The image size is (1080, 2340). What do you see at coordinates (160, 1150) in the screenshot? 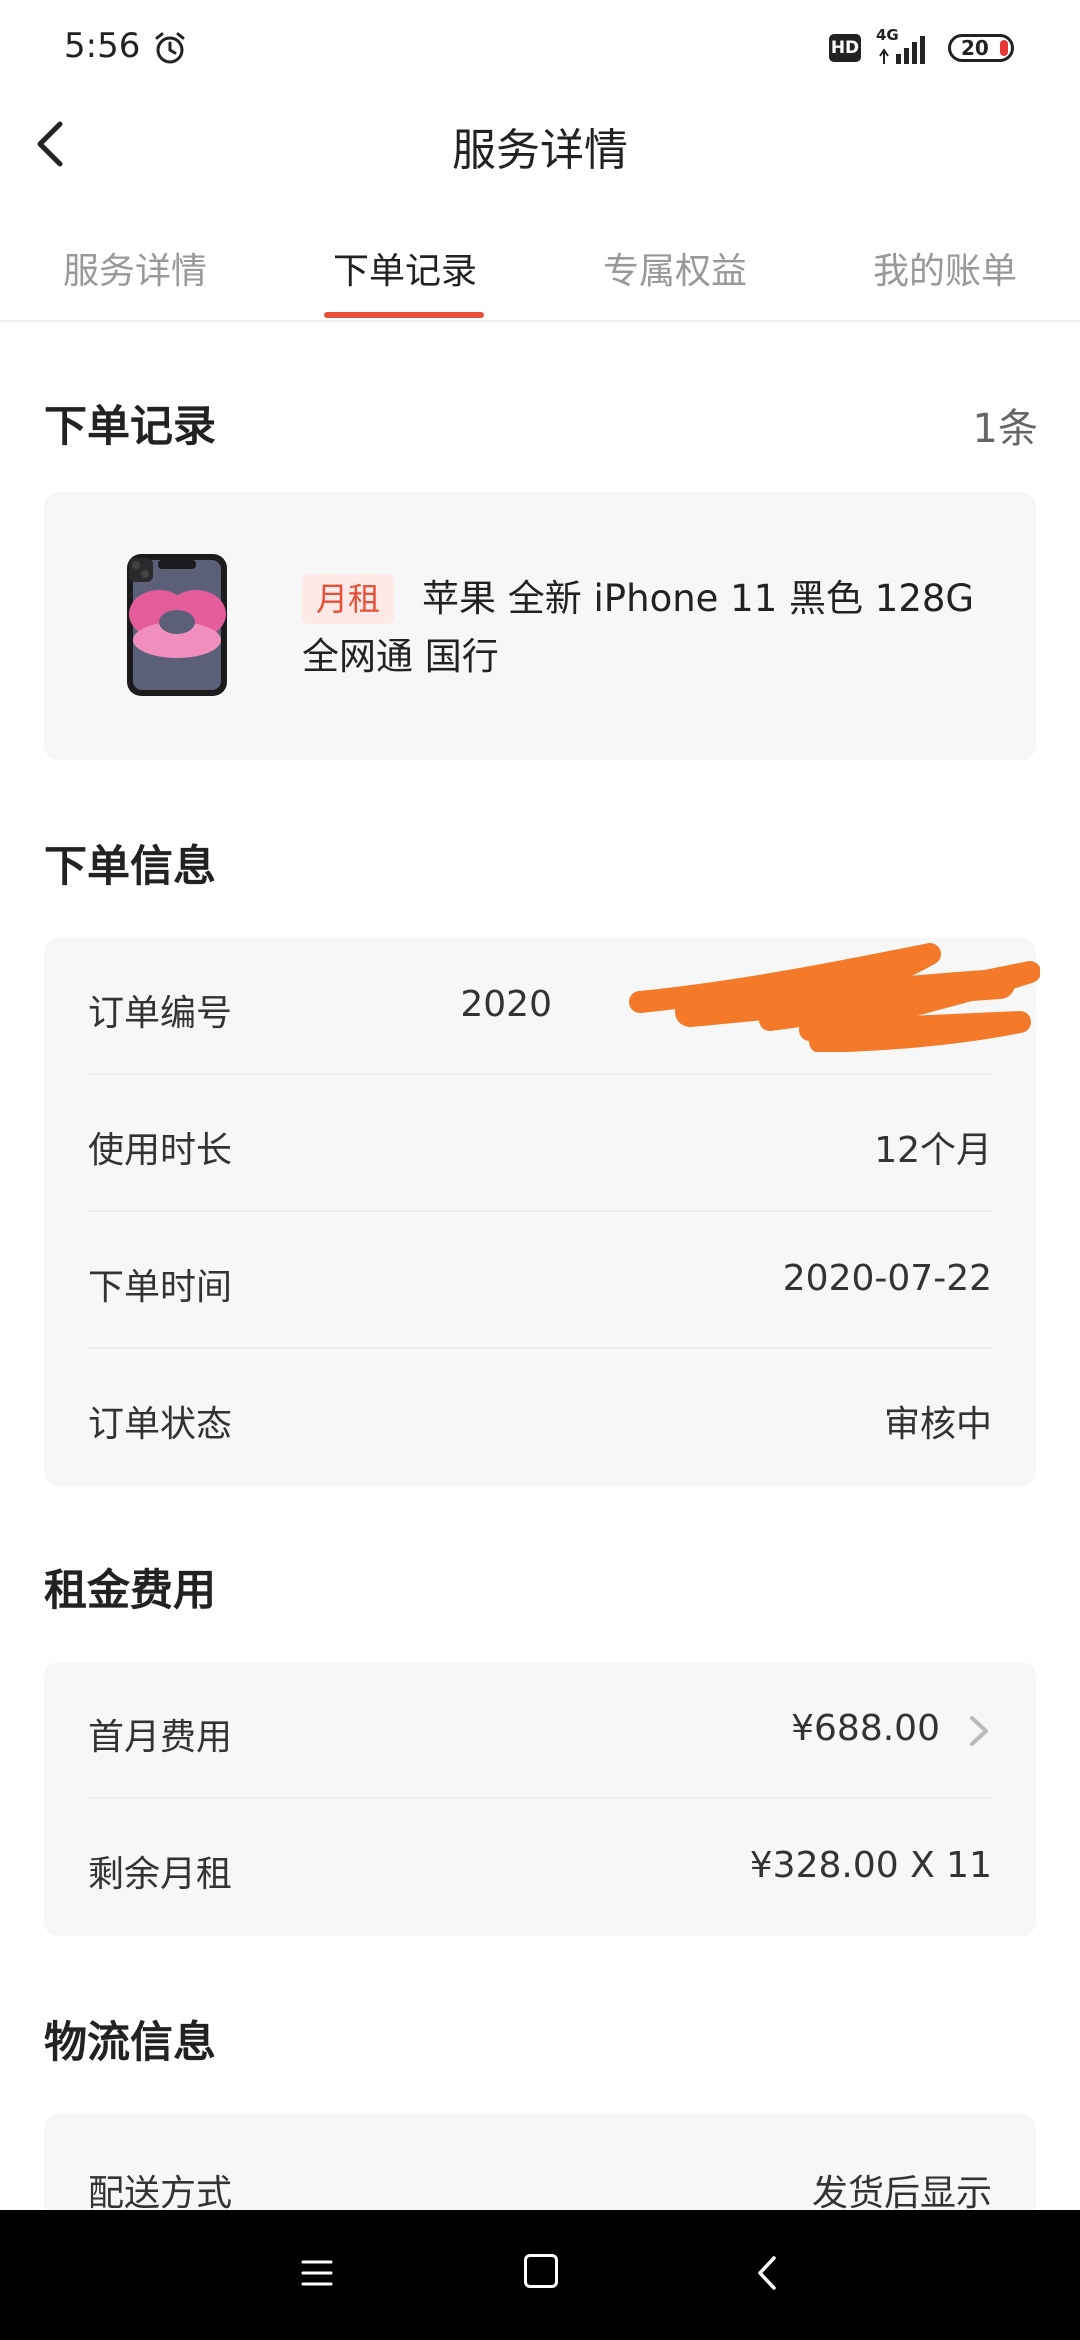
I see `row-label: 使用时长` at bounding box center [160, 1150].